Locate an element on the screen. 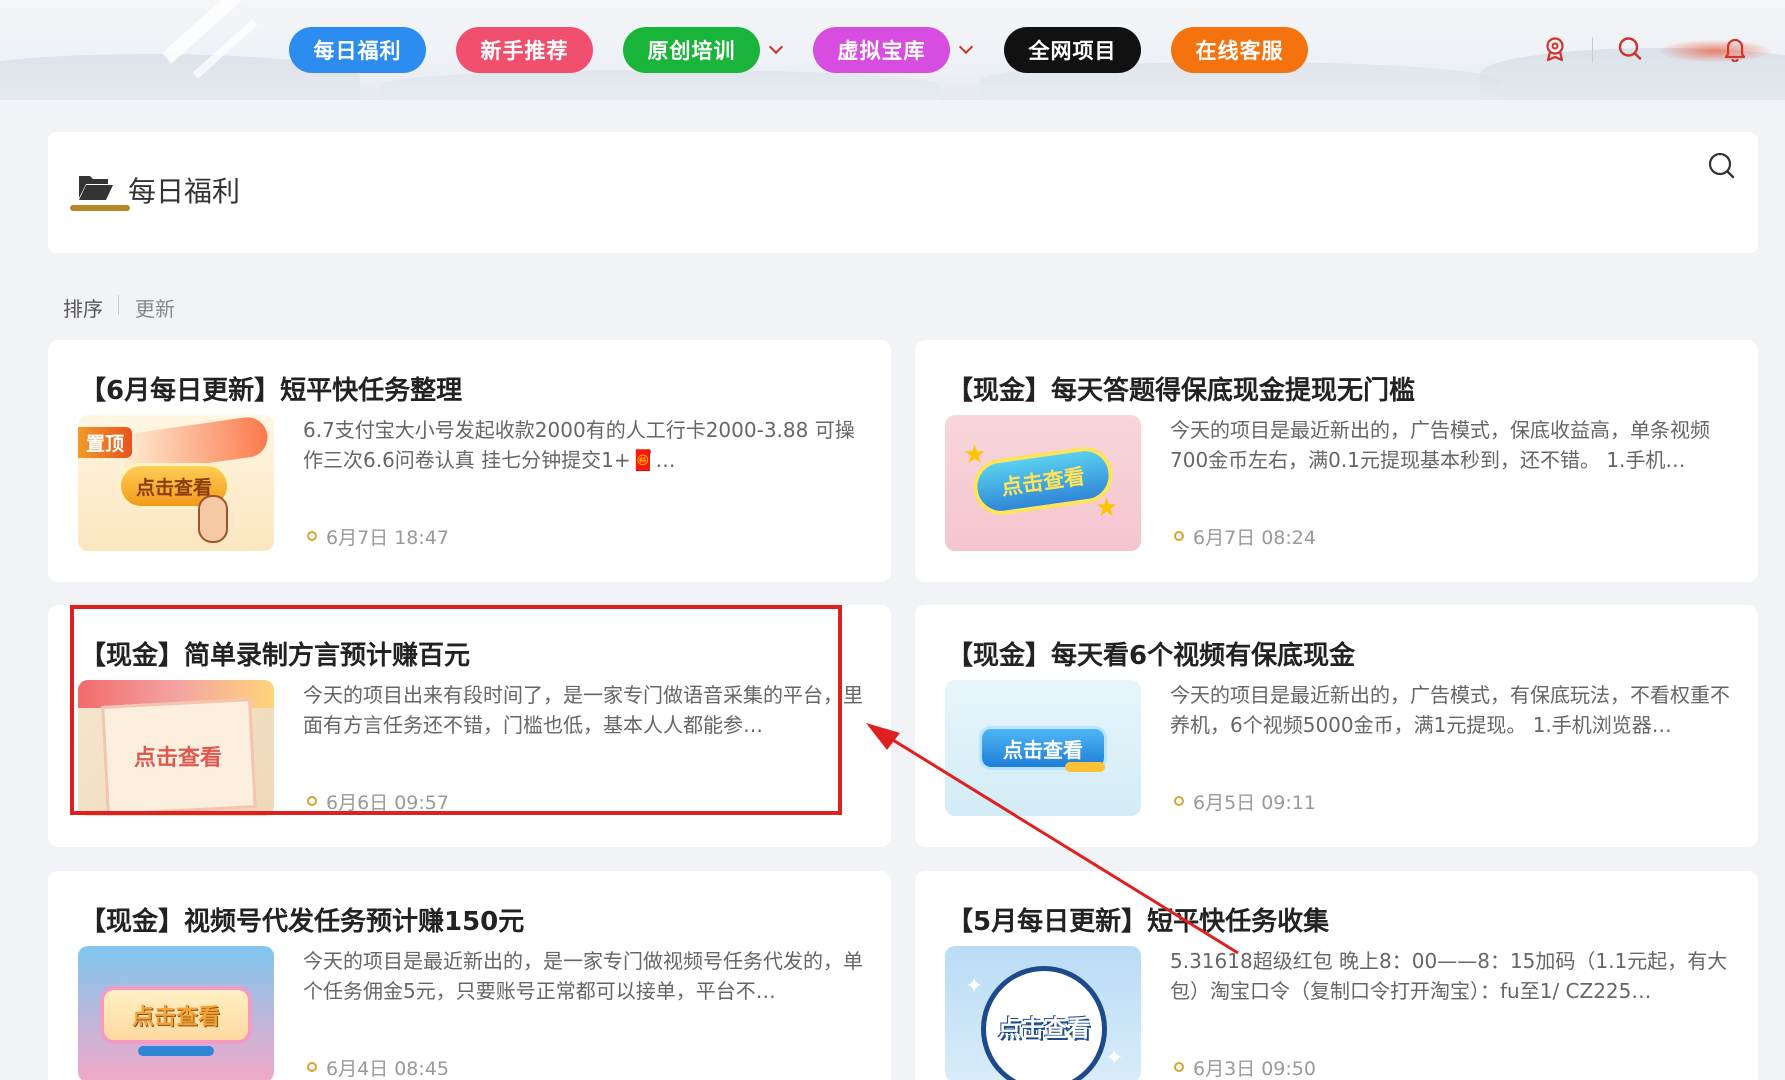  toolbar-divider is located at coordinates (1592, 50).